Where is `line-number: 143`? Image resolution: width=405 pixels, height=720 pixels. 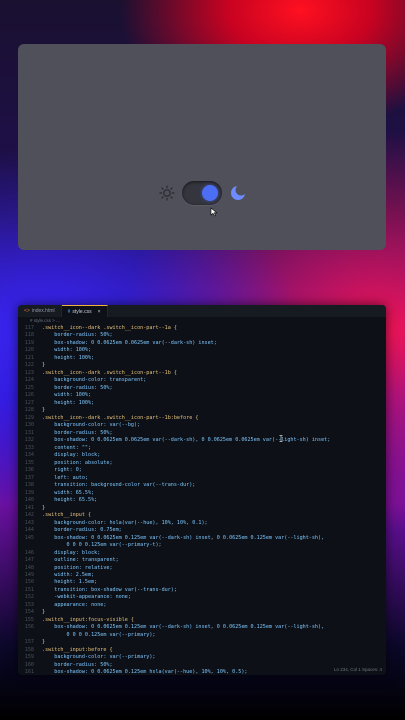
line-number: 143 is located at coordinates (29, 522).